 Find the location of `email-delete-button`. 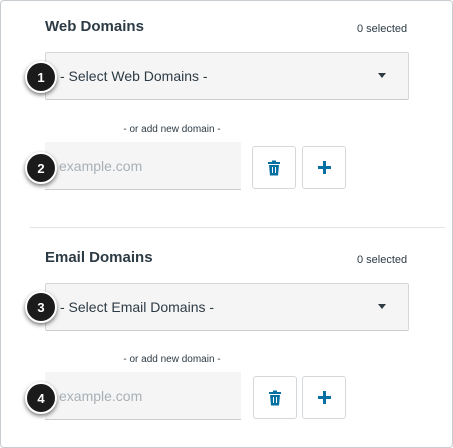

email-delete-button is located at coordinates (275, 397).